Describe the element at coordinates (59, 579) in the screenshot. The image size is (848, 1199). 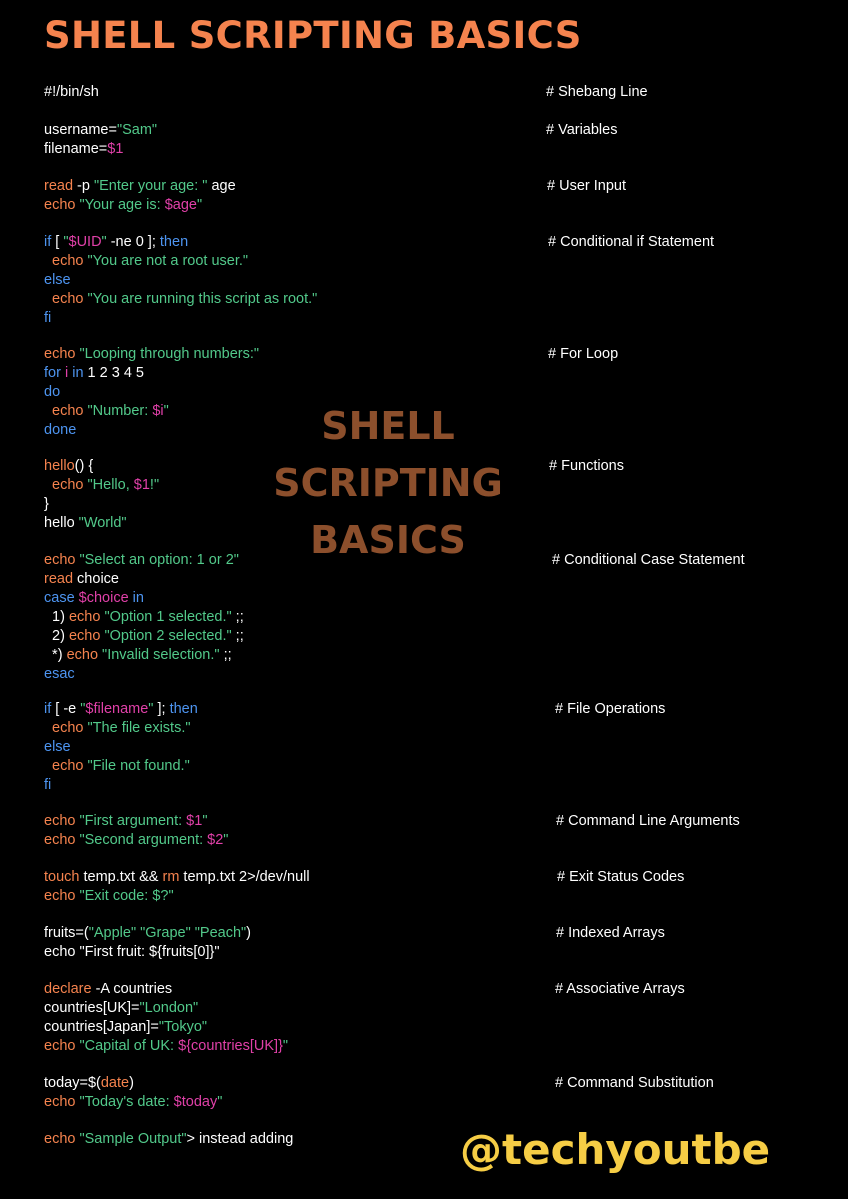
I see `code-token: read` at that location.